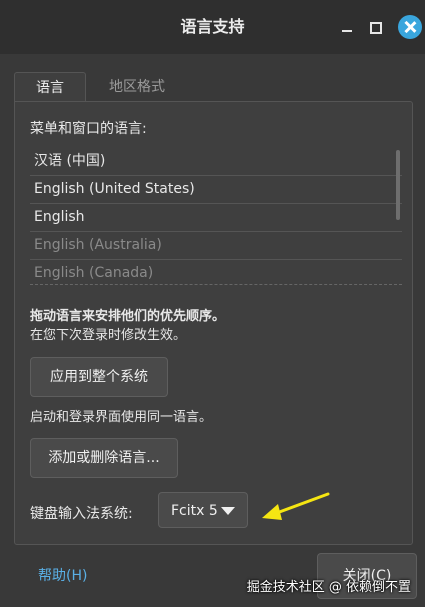  Describe the element at coordinates (216, 271) in the screenshot. I see `list-item: English (Canada)` at that location.